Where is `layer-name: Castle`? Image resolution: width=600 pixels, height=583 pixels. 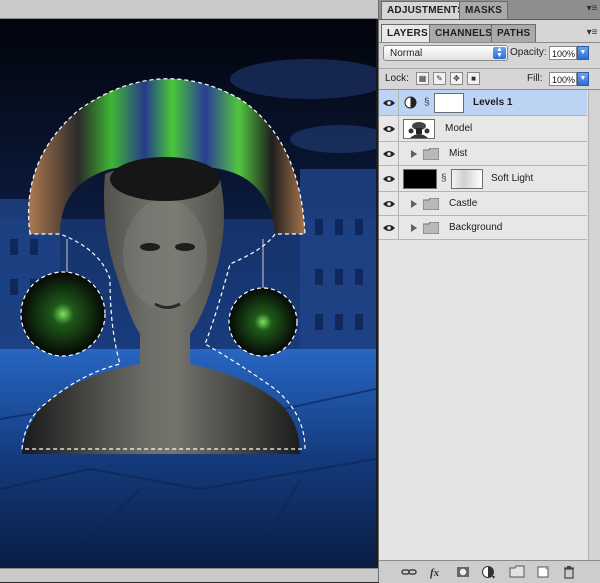 layer-name: Castle is located at coordinates (463, 203).